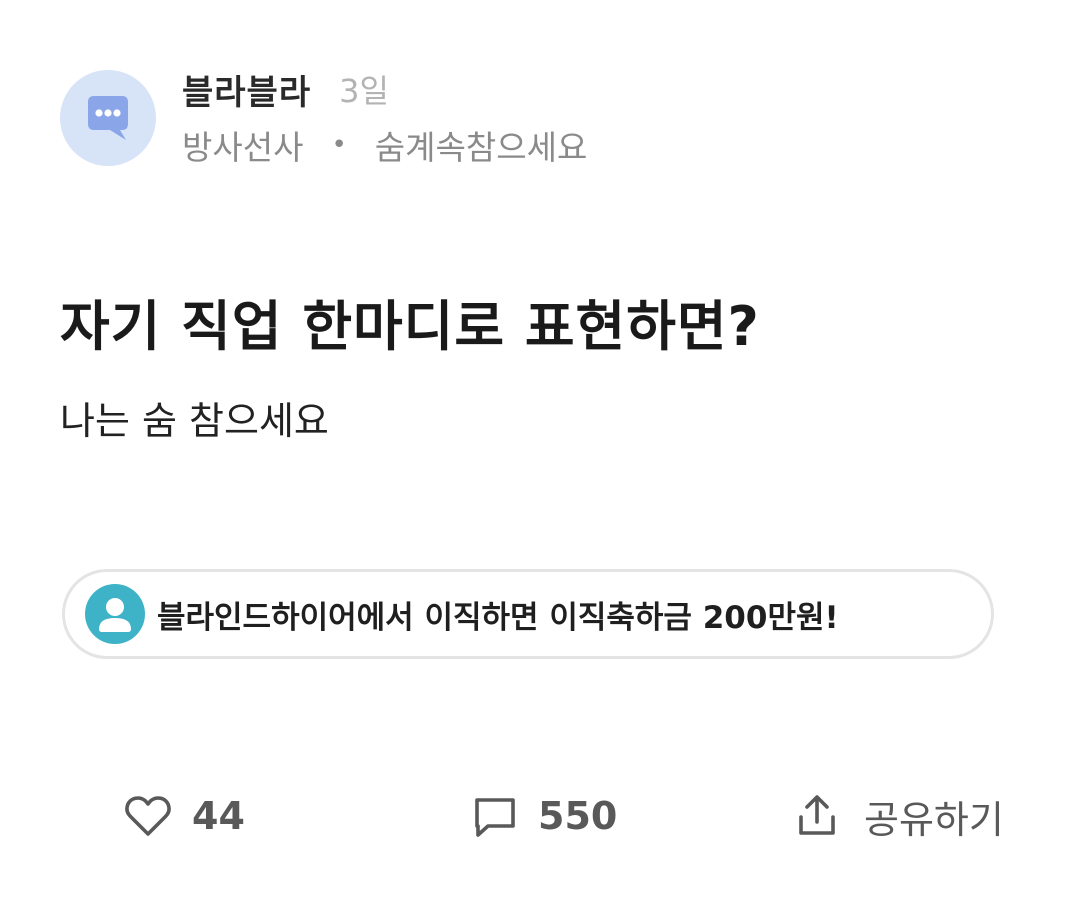 This screenshot has width=1080, height=911. What do you see at coordinates (817, 815) in the screenshot?
I see `share-icon` at bounding box center [817, 815].